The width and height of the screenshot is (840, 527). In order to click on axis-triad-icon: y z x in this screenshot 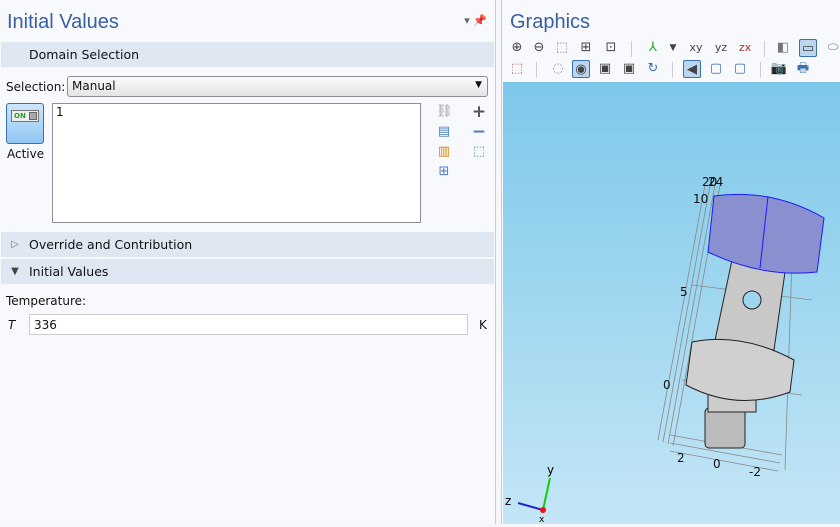, I will do `click(529, 494)`.